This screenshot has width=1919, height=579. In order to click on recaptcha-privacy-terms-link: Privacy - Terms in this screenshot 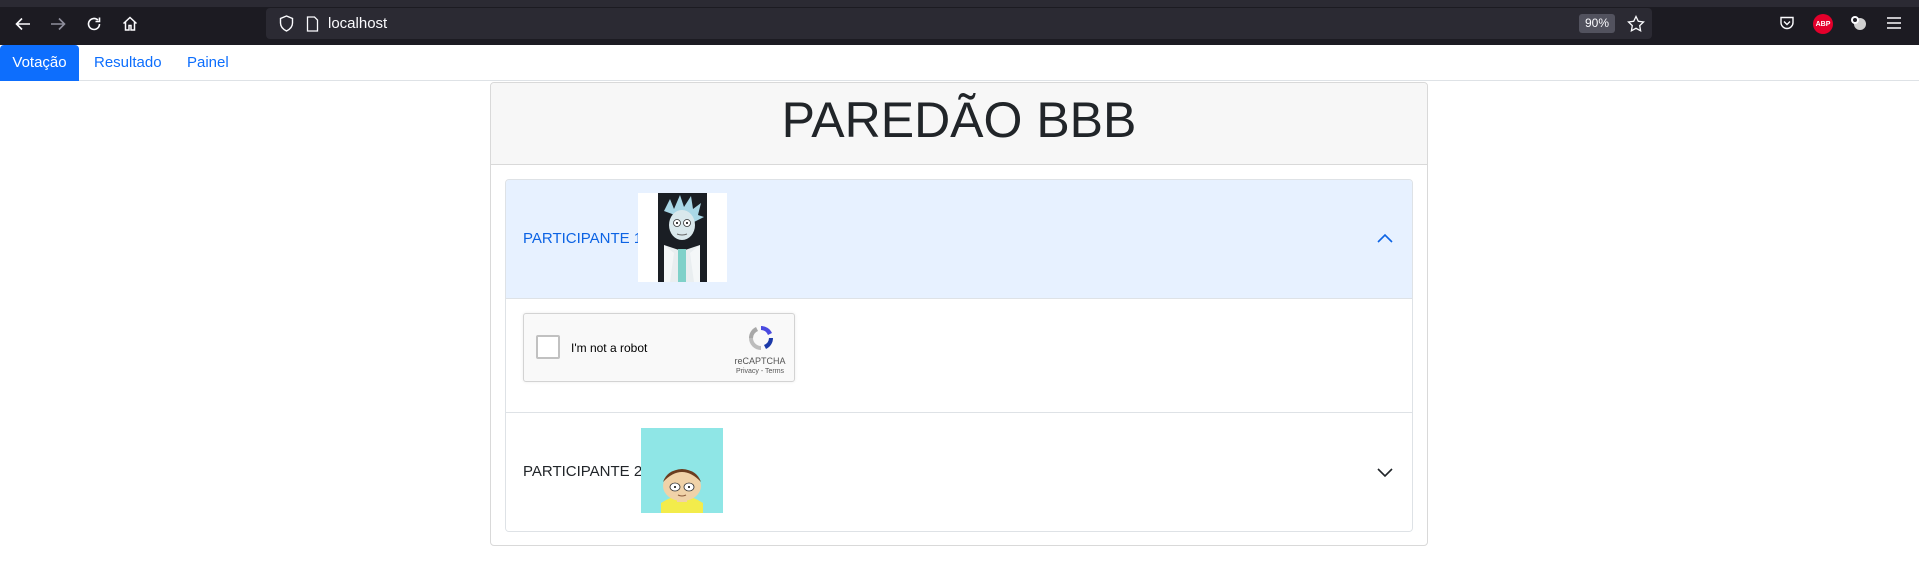, I will do `click(760, 371)`.